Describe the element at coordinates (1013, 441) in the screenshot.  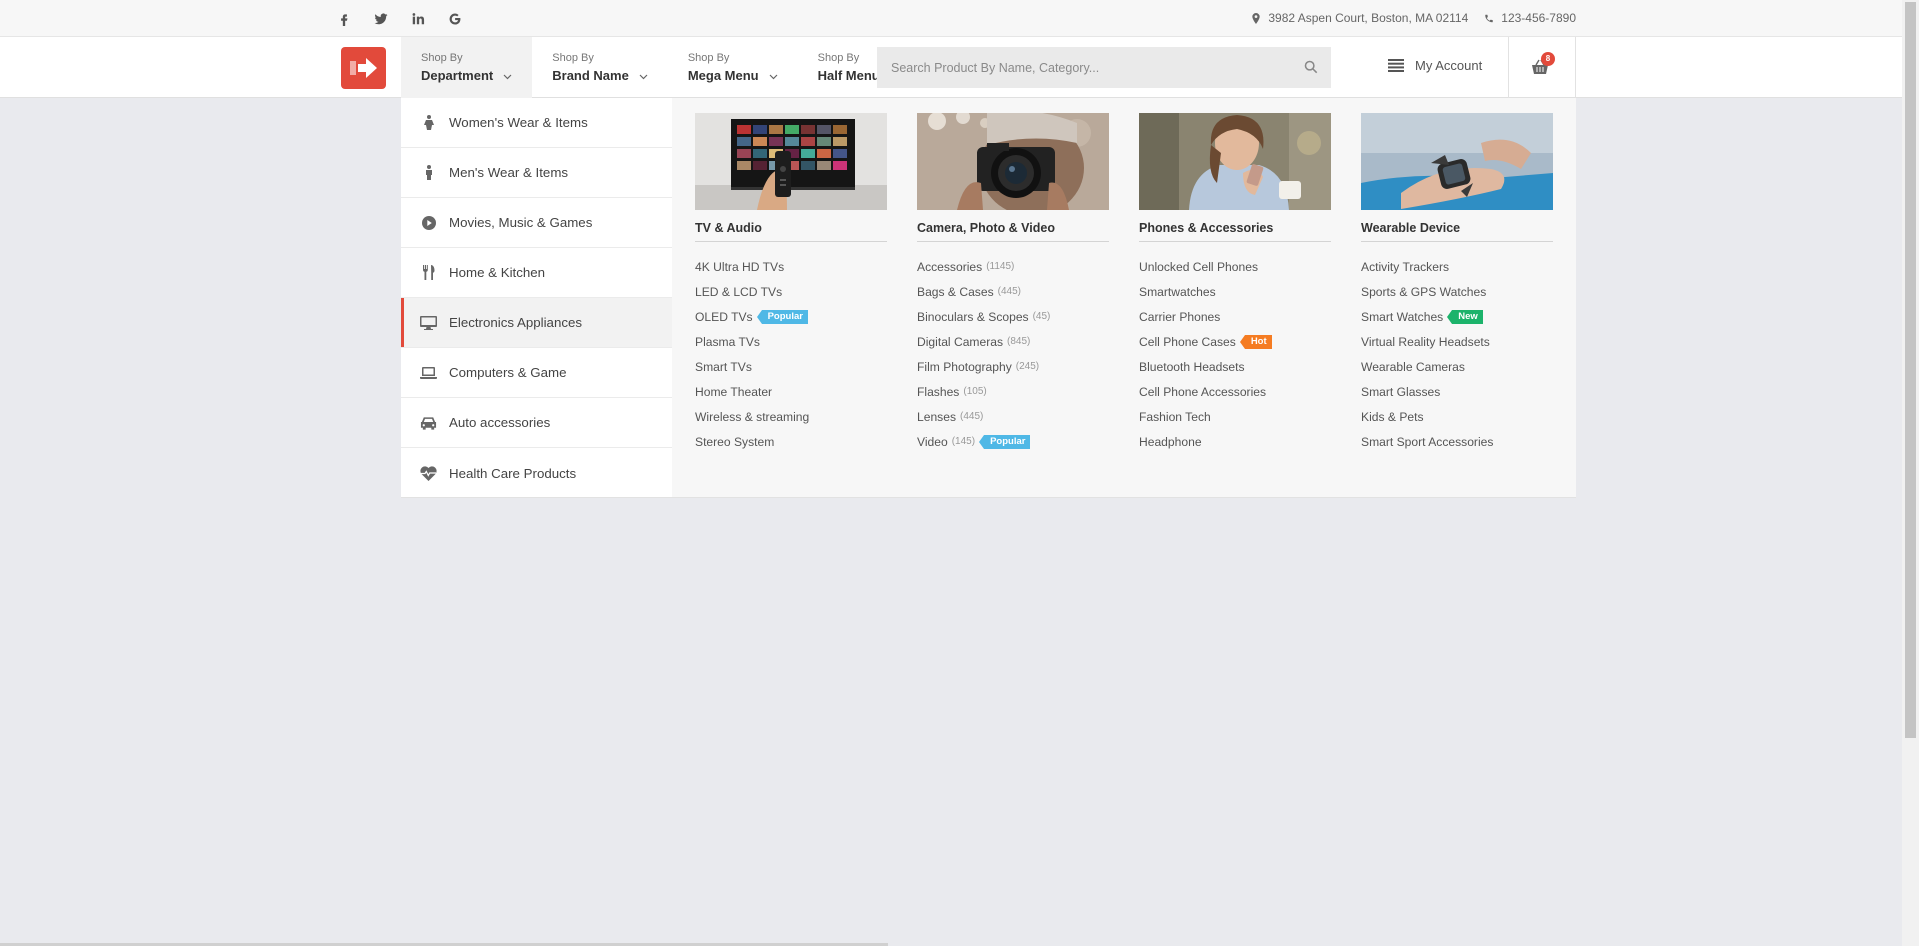
I see `mega-link: Video (145) Popular` at that location.